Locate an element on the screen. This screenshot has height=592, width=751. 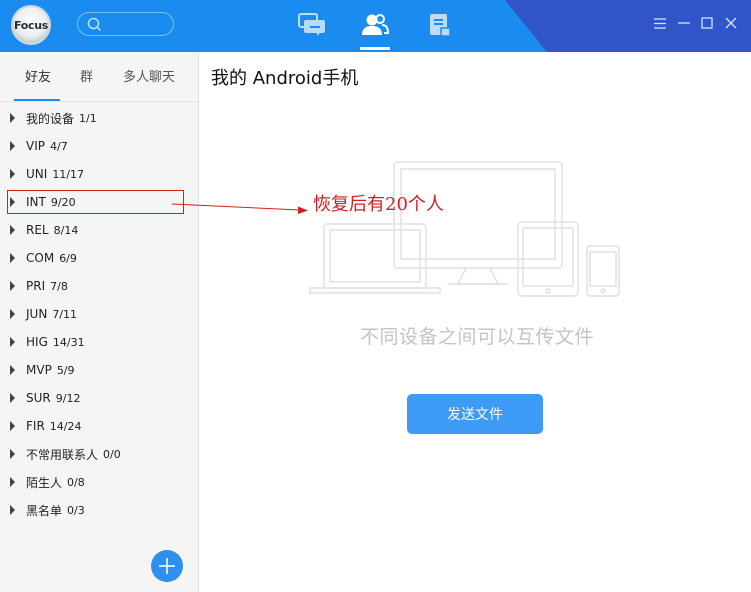
annotation-arrow is located at coordinates (239, 208).